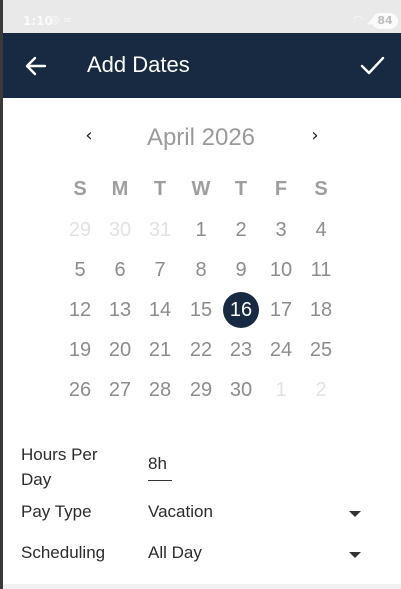 Image resolution: width=401 pixels, height=589 pixels. Describe the element at coordinates (63, 552) in the screenshot. I see `scheduling-label: Scheduling` at that location.